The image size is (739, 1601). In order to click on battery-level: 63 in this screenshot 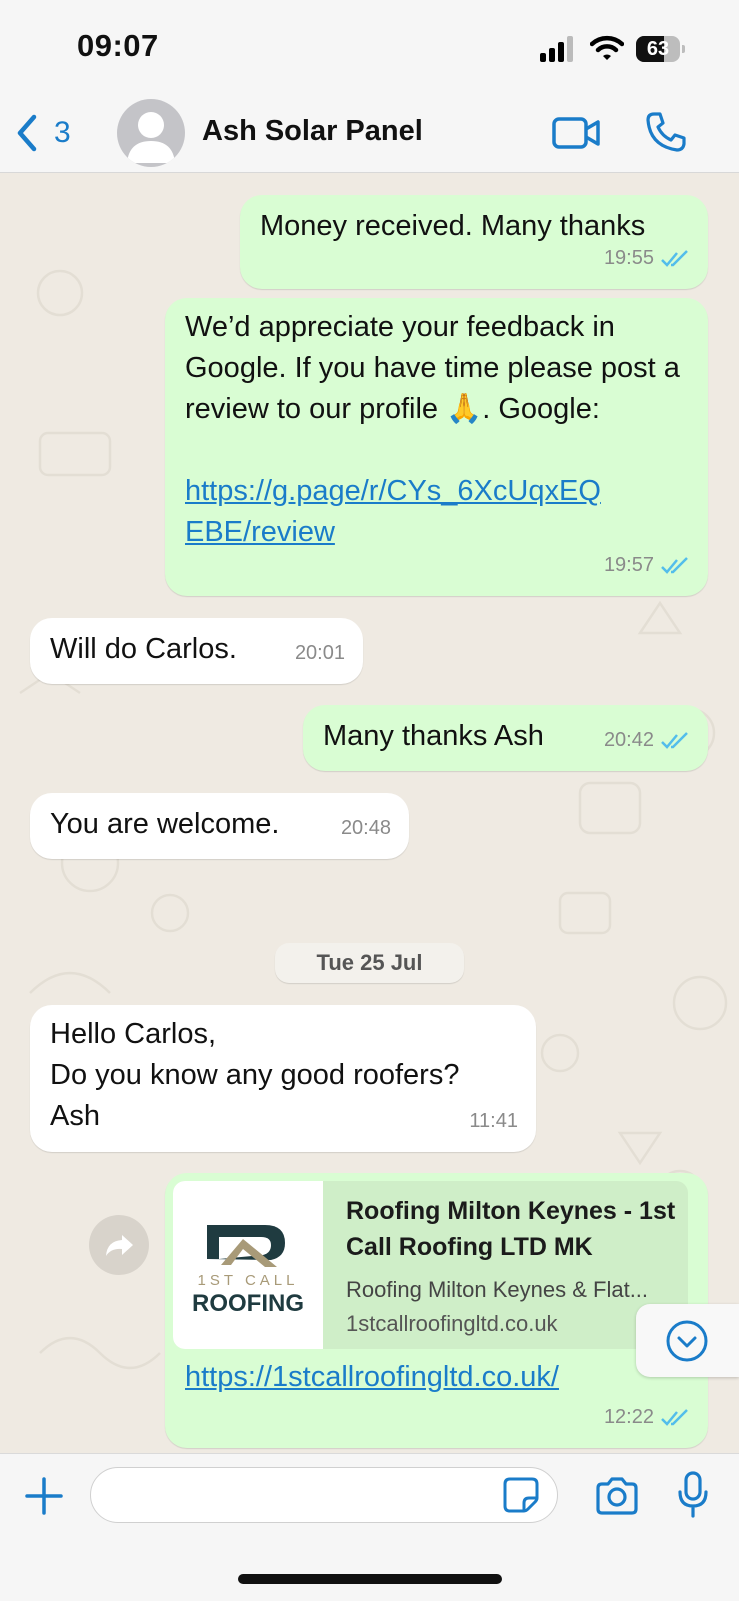, I will do `click(658, 49)`.